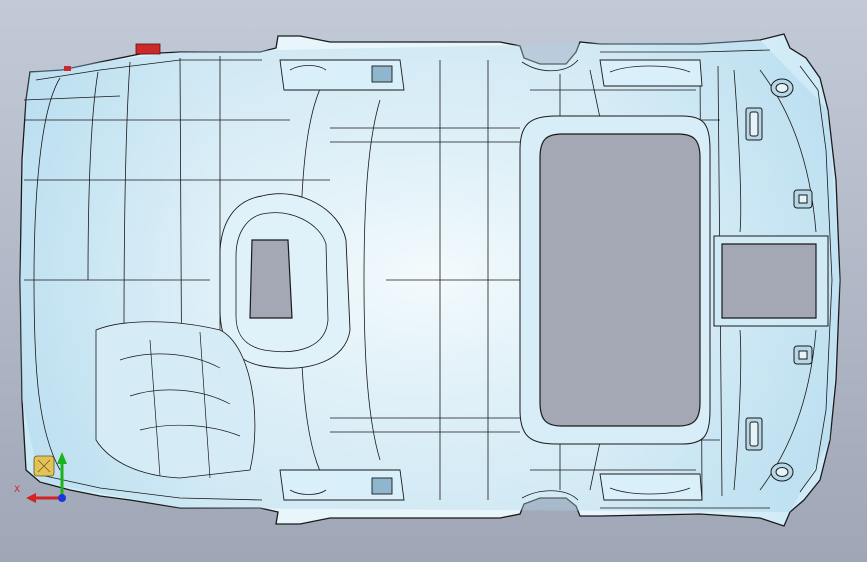  Describe the element at coordinates (62, 498) in the screenshot. I see `triad-z-axis` at that location.